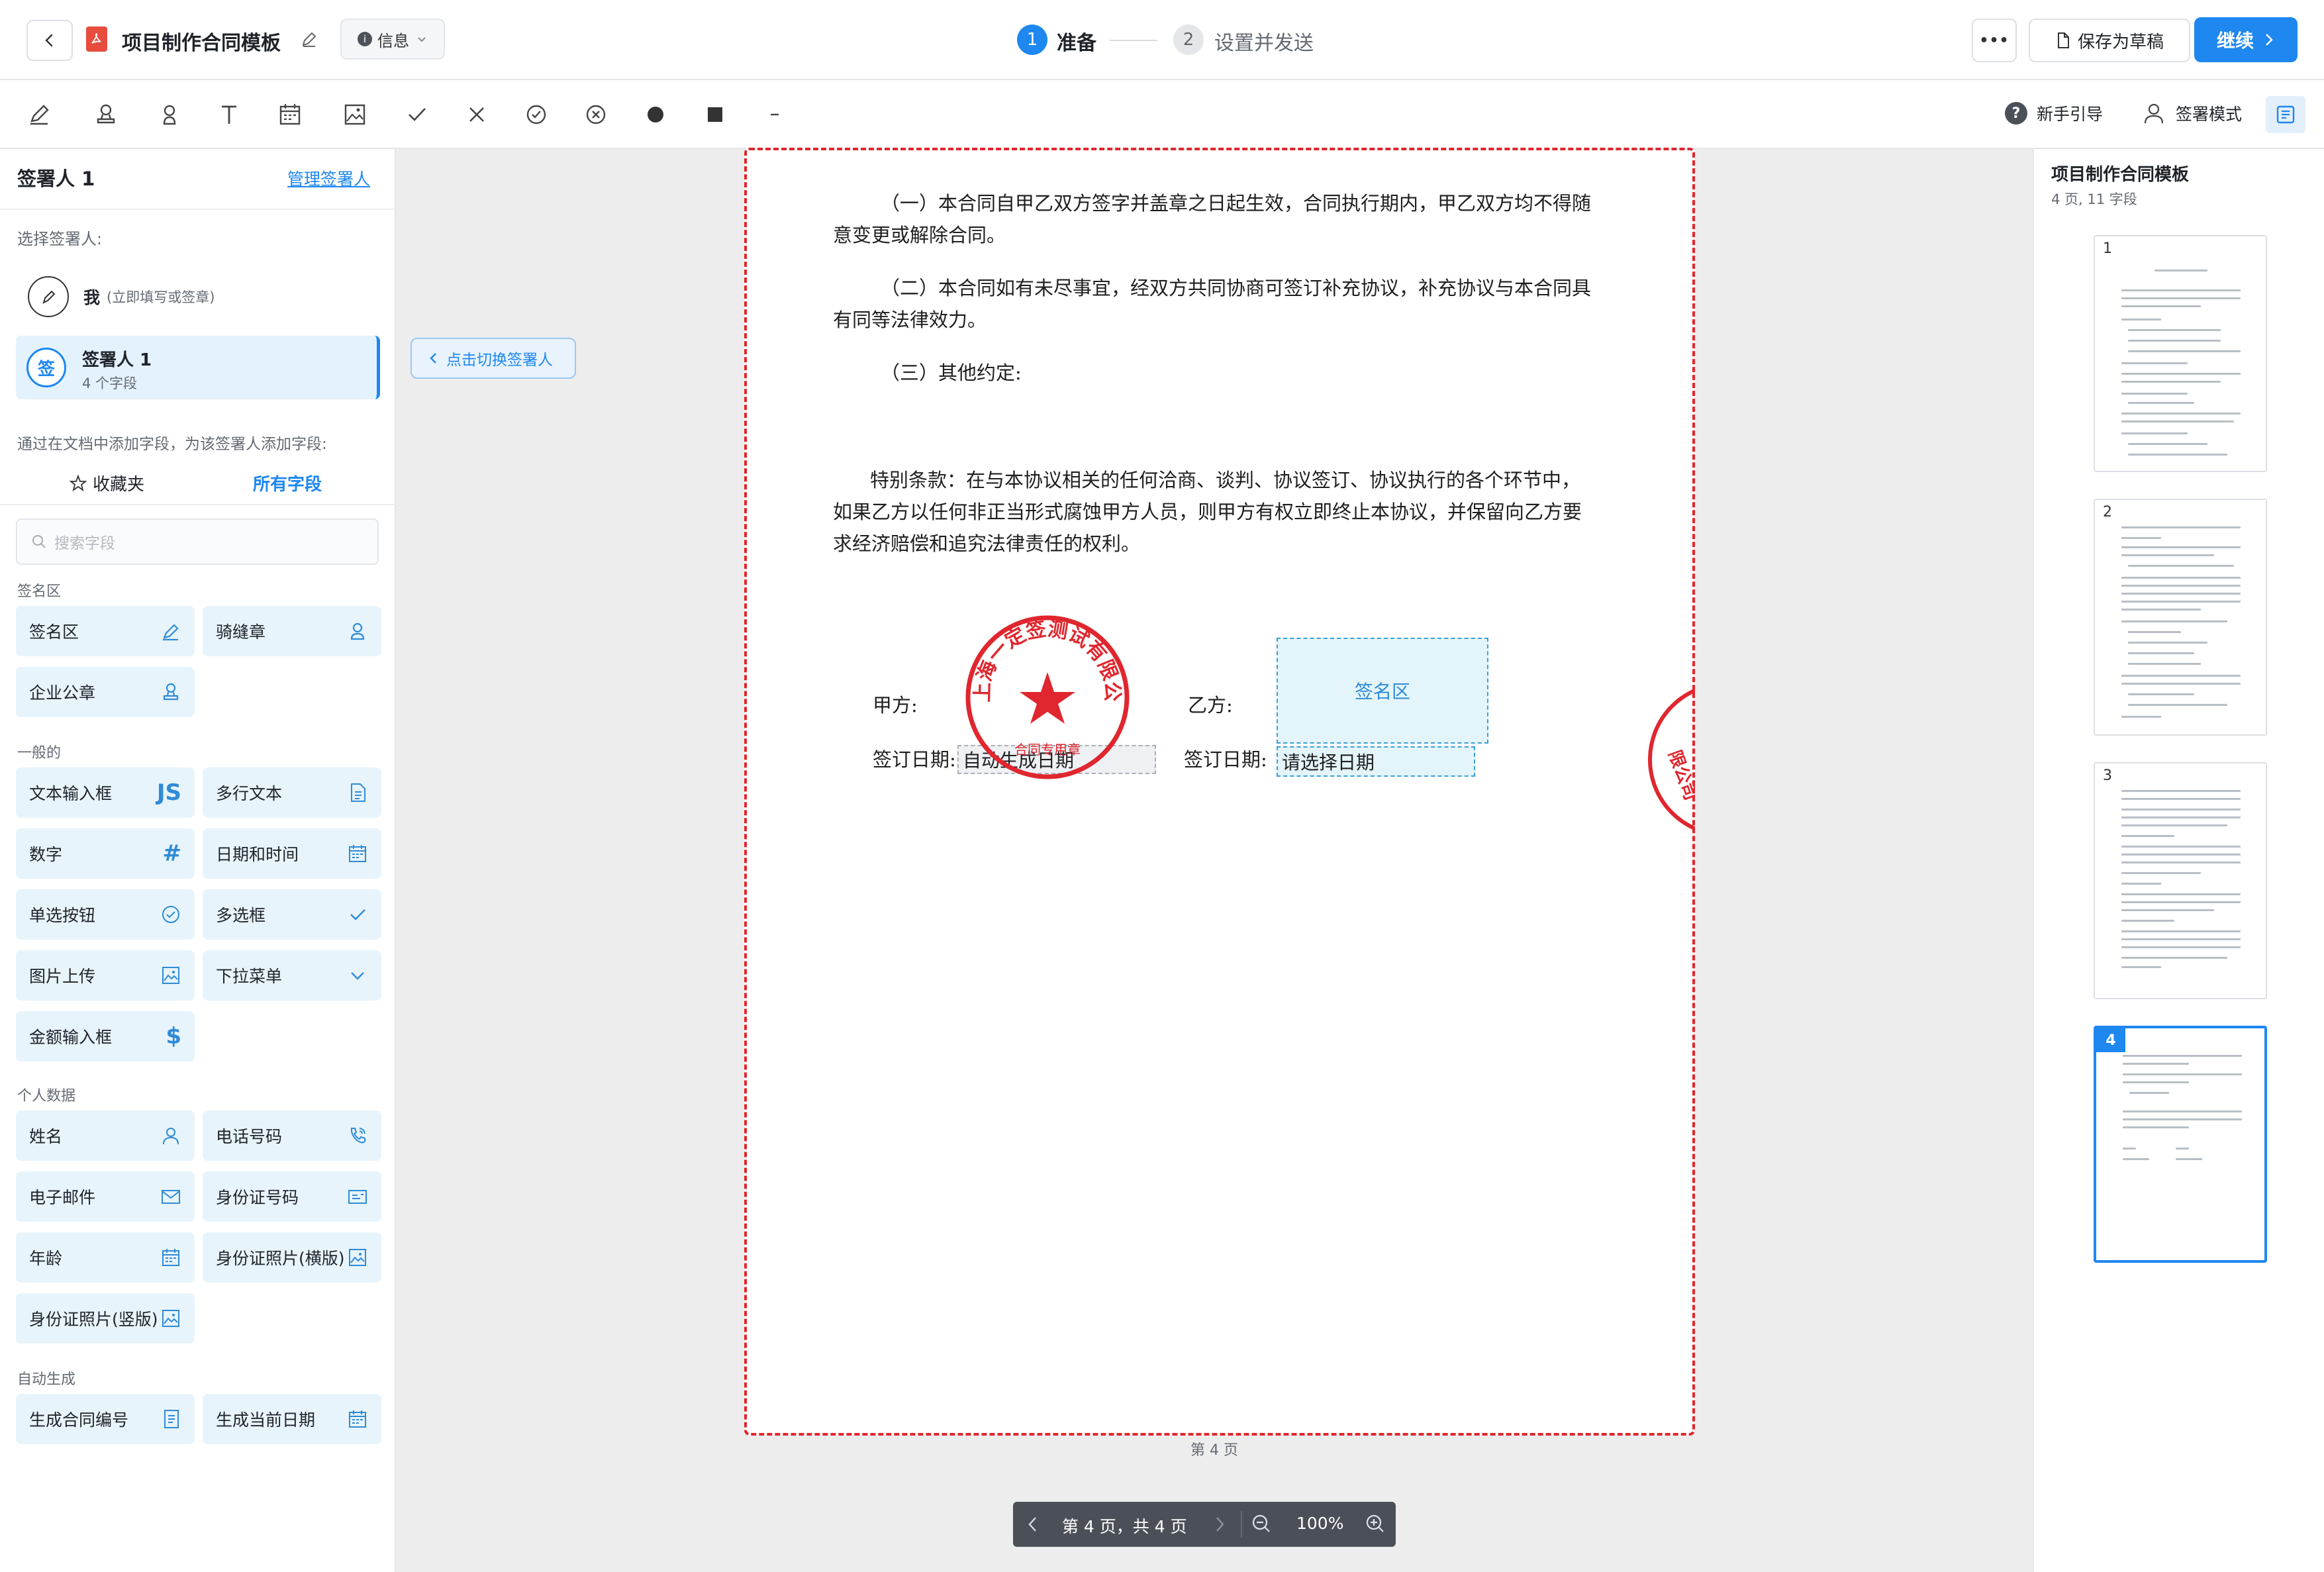  I want to click on field-label: 图片上传, so click(62, 977).